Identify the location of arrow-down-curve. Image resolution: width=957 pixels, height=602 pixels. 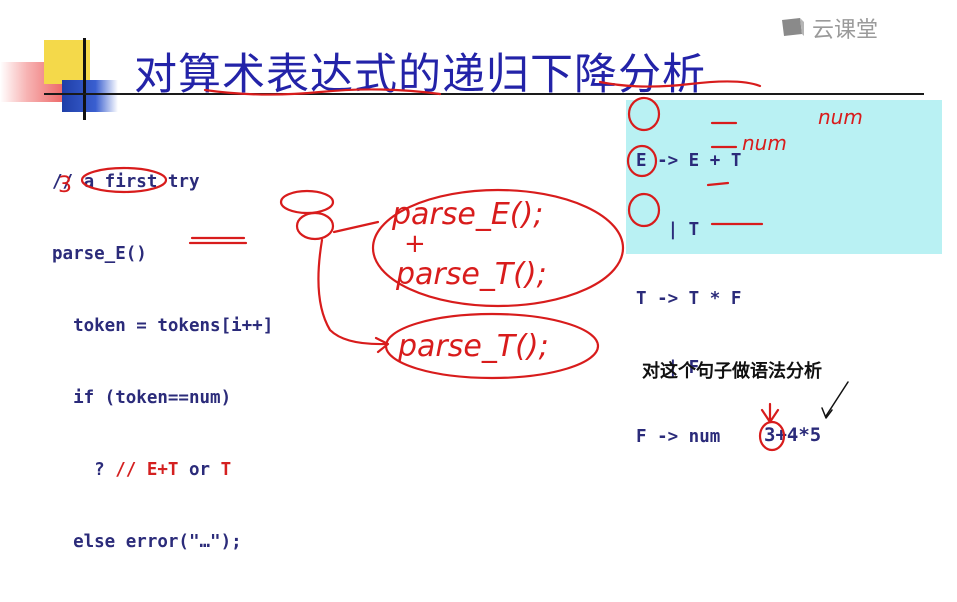
(352, 292).